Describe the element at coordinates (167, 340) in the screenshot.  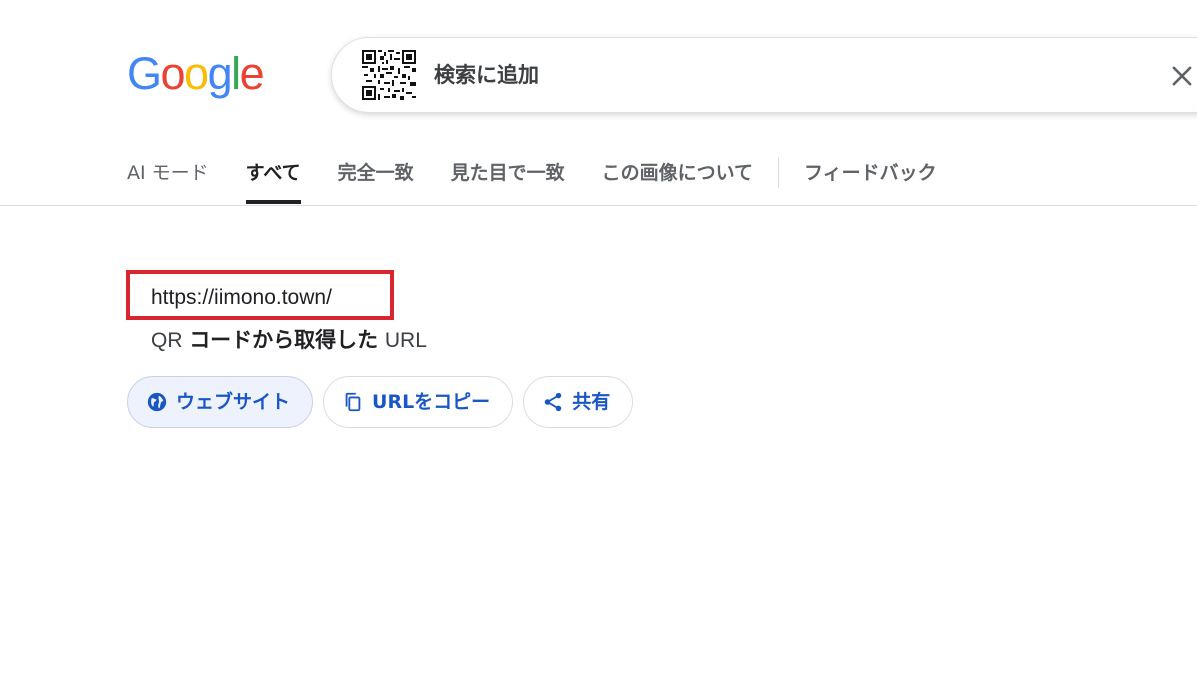
I see `caption-prefix: QR` at that location.